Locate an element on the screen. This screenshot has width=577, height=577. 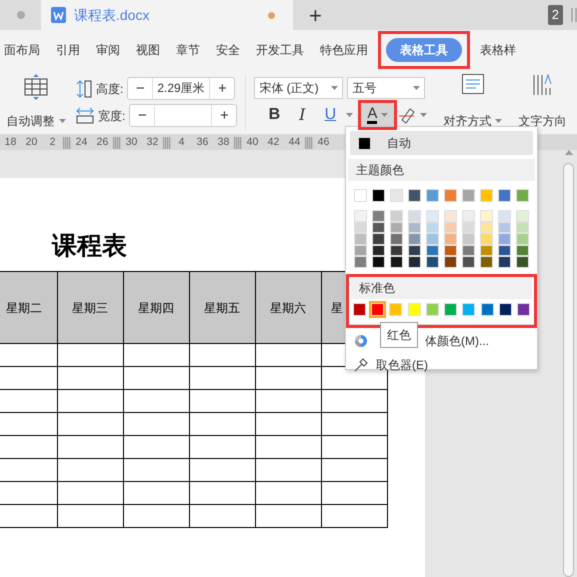
auto-color-option: 自动 is located at coordinates (441, 143).